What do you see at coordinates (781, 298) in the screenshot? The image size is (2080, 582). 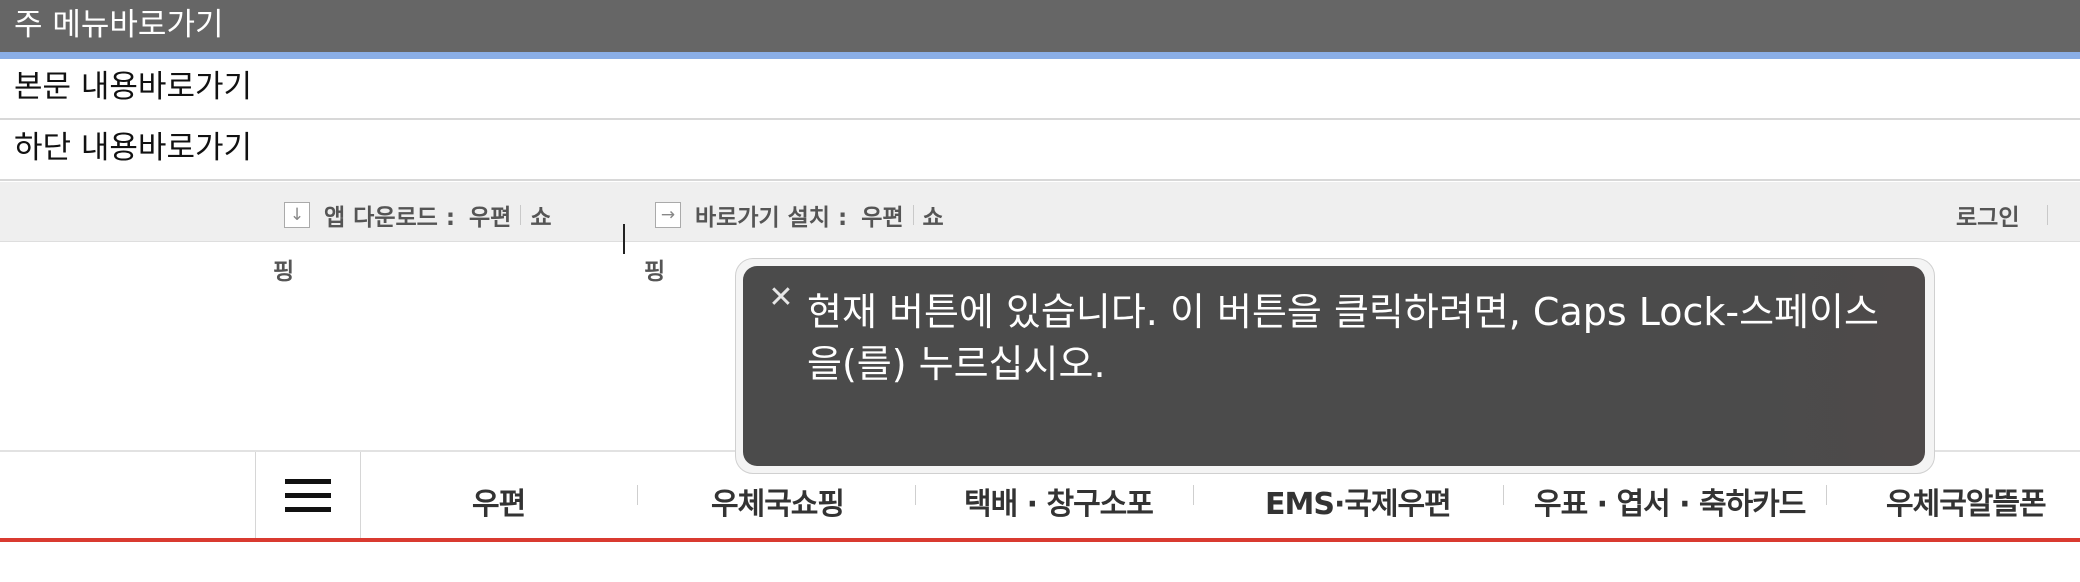 I see `close-icon: ✕` at bounding box center [781, 298].